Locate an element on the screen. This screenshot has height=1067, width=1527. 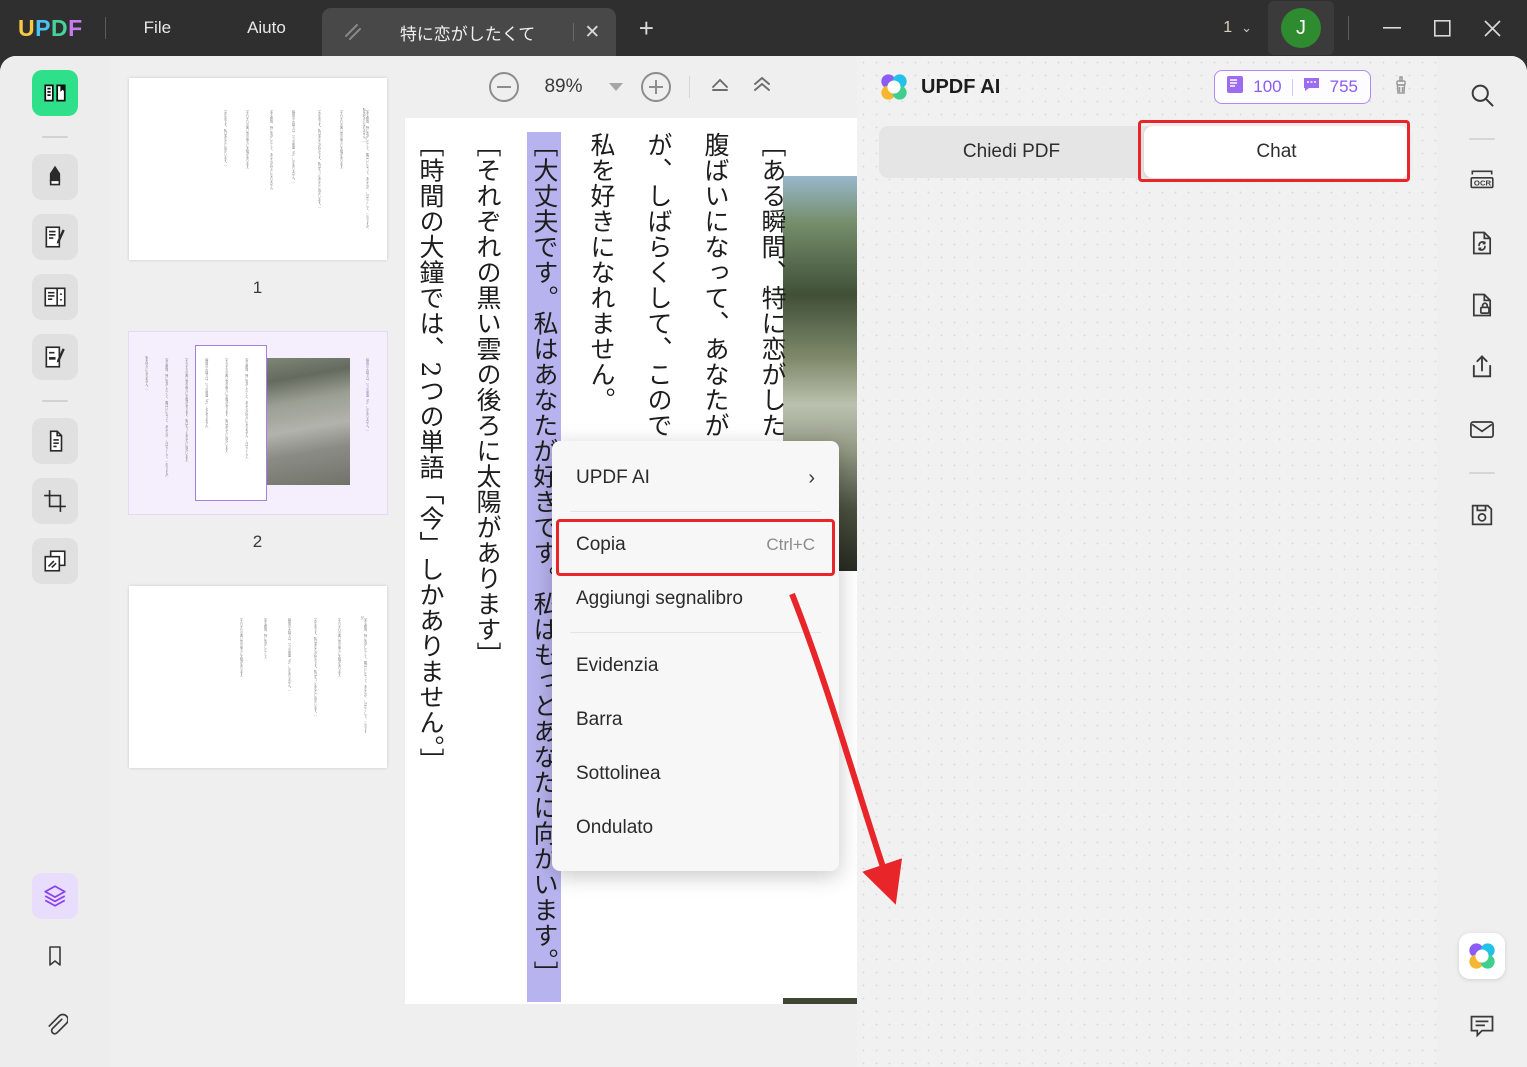
tab-chat: Chat is located at coordinates (1276, 152).